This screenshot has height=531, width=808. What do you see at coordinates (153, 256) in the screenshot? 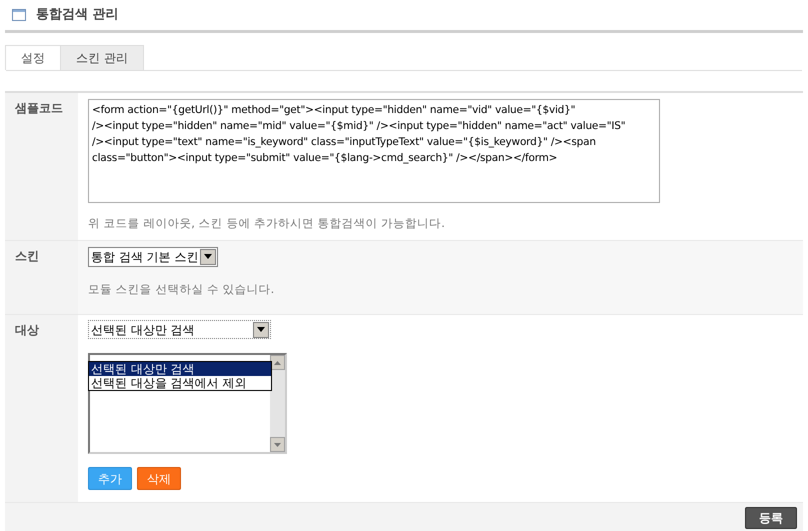
I see `skin-select: 통합 검색 기본 스킨` at bounding box center [153, 256].